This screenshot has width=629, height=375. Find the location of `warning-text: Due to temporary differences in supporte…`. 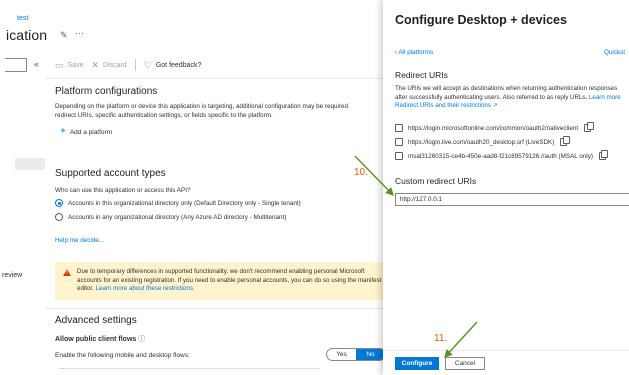

warning-text: Due to temporary differences in supporte… is located at coordinates (229, 281).